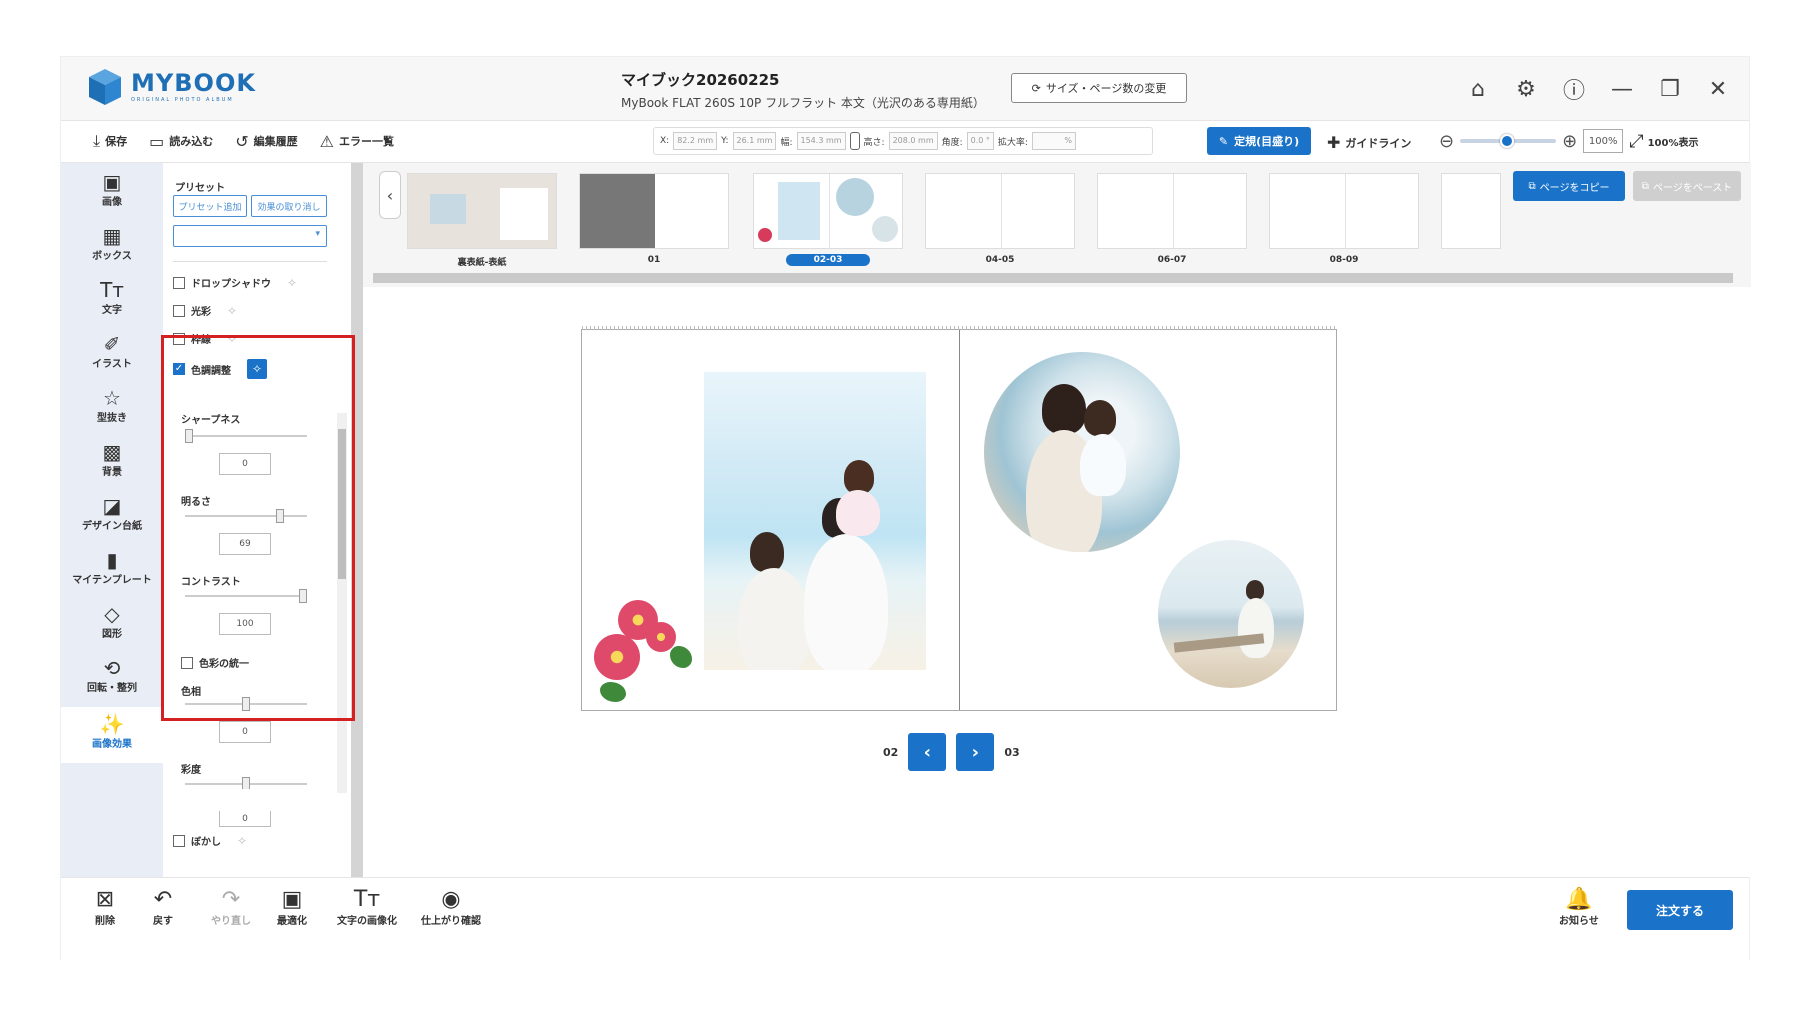  Describe the element at coordinates (342, 504) in the screenshot. I see `settings-scroll-thumb` at that location.